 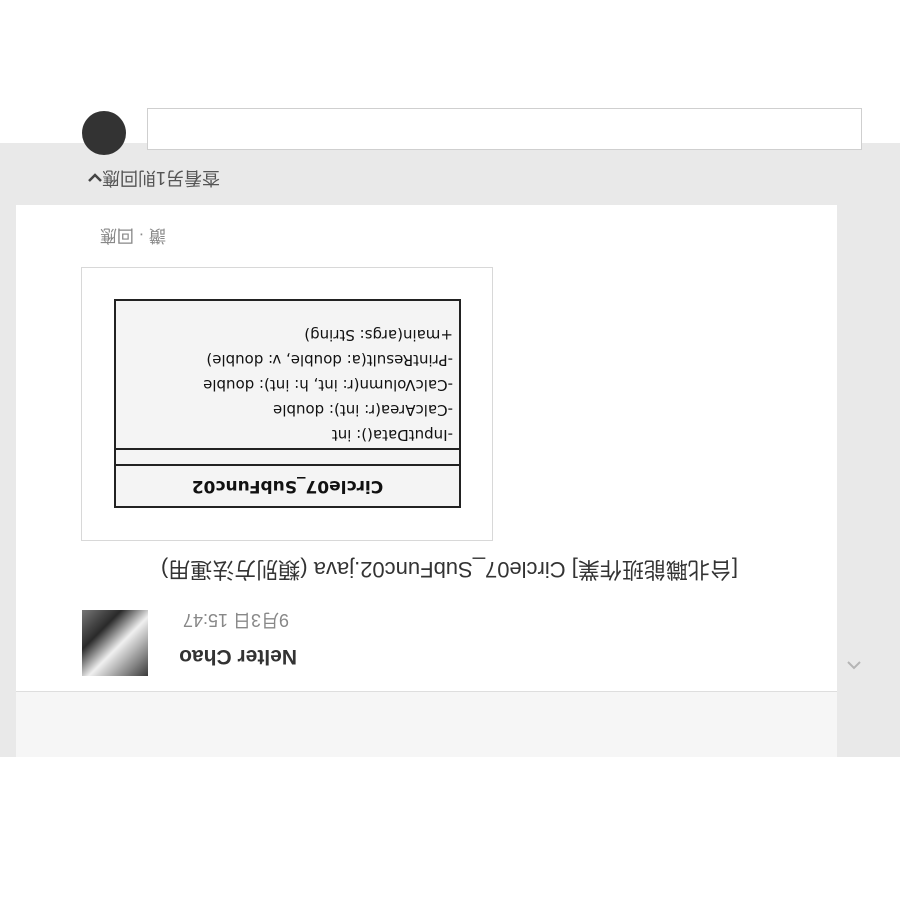 I want to click on post-actions: 讚 · 回應, so click(x=133, y=237).